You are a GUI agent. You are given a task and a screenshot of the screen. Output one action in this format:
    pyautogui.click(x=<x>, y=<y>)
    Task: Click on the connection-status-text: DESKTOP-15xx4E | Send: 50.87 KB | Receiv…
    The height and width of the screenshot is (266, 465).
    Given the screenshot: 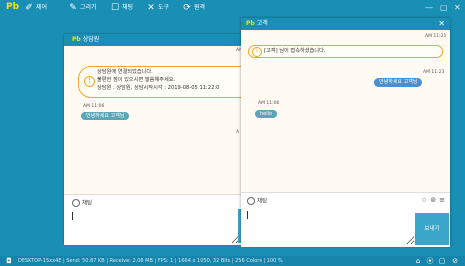 What is the action you would take?
    pyautogui.click(x=150, y=261)
    